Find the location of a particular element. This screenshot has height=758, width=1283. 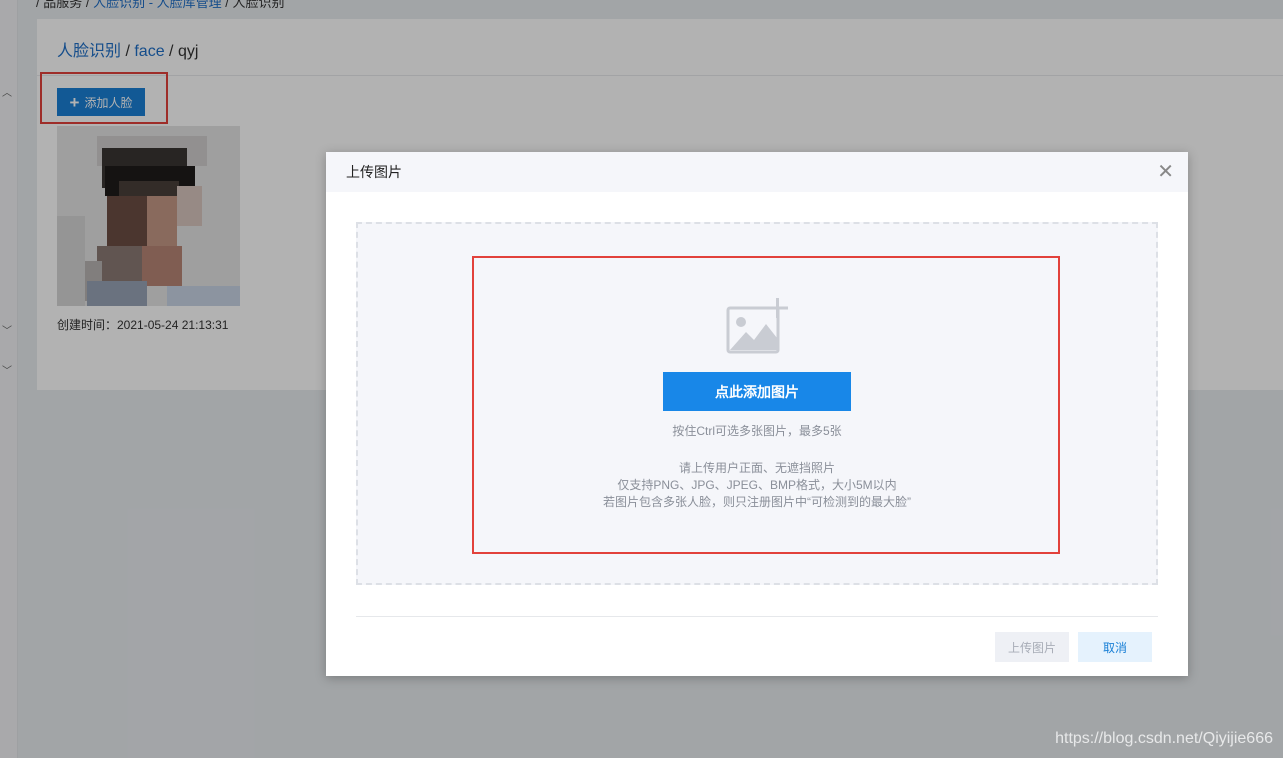

footer-divider is located at coordinates (757, 616).